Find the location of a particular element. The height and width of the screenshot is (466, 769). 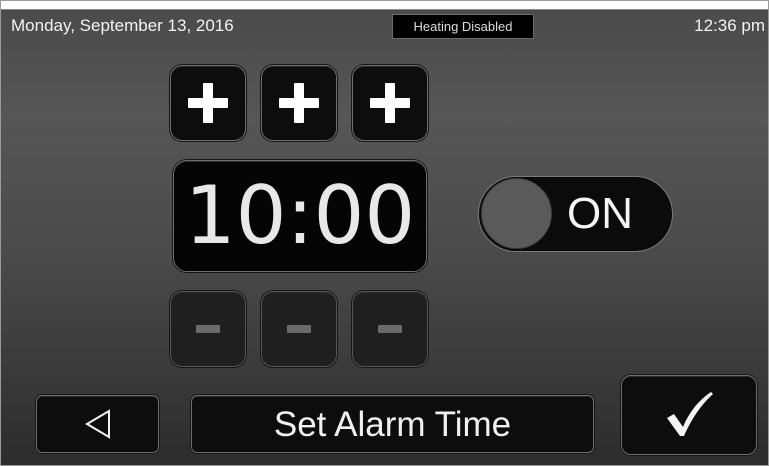

hour-units-increment-button is located at coordinates (299, 103).